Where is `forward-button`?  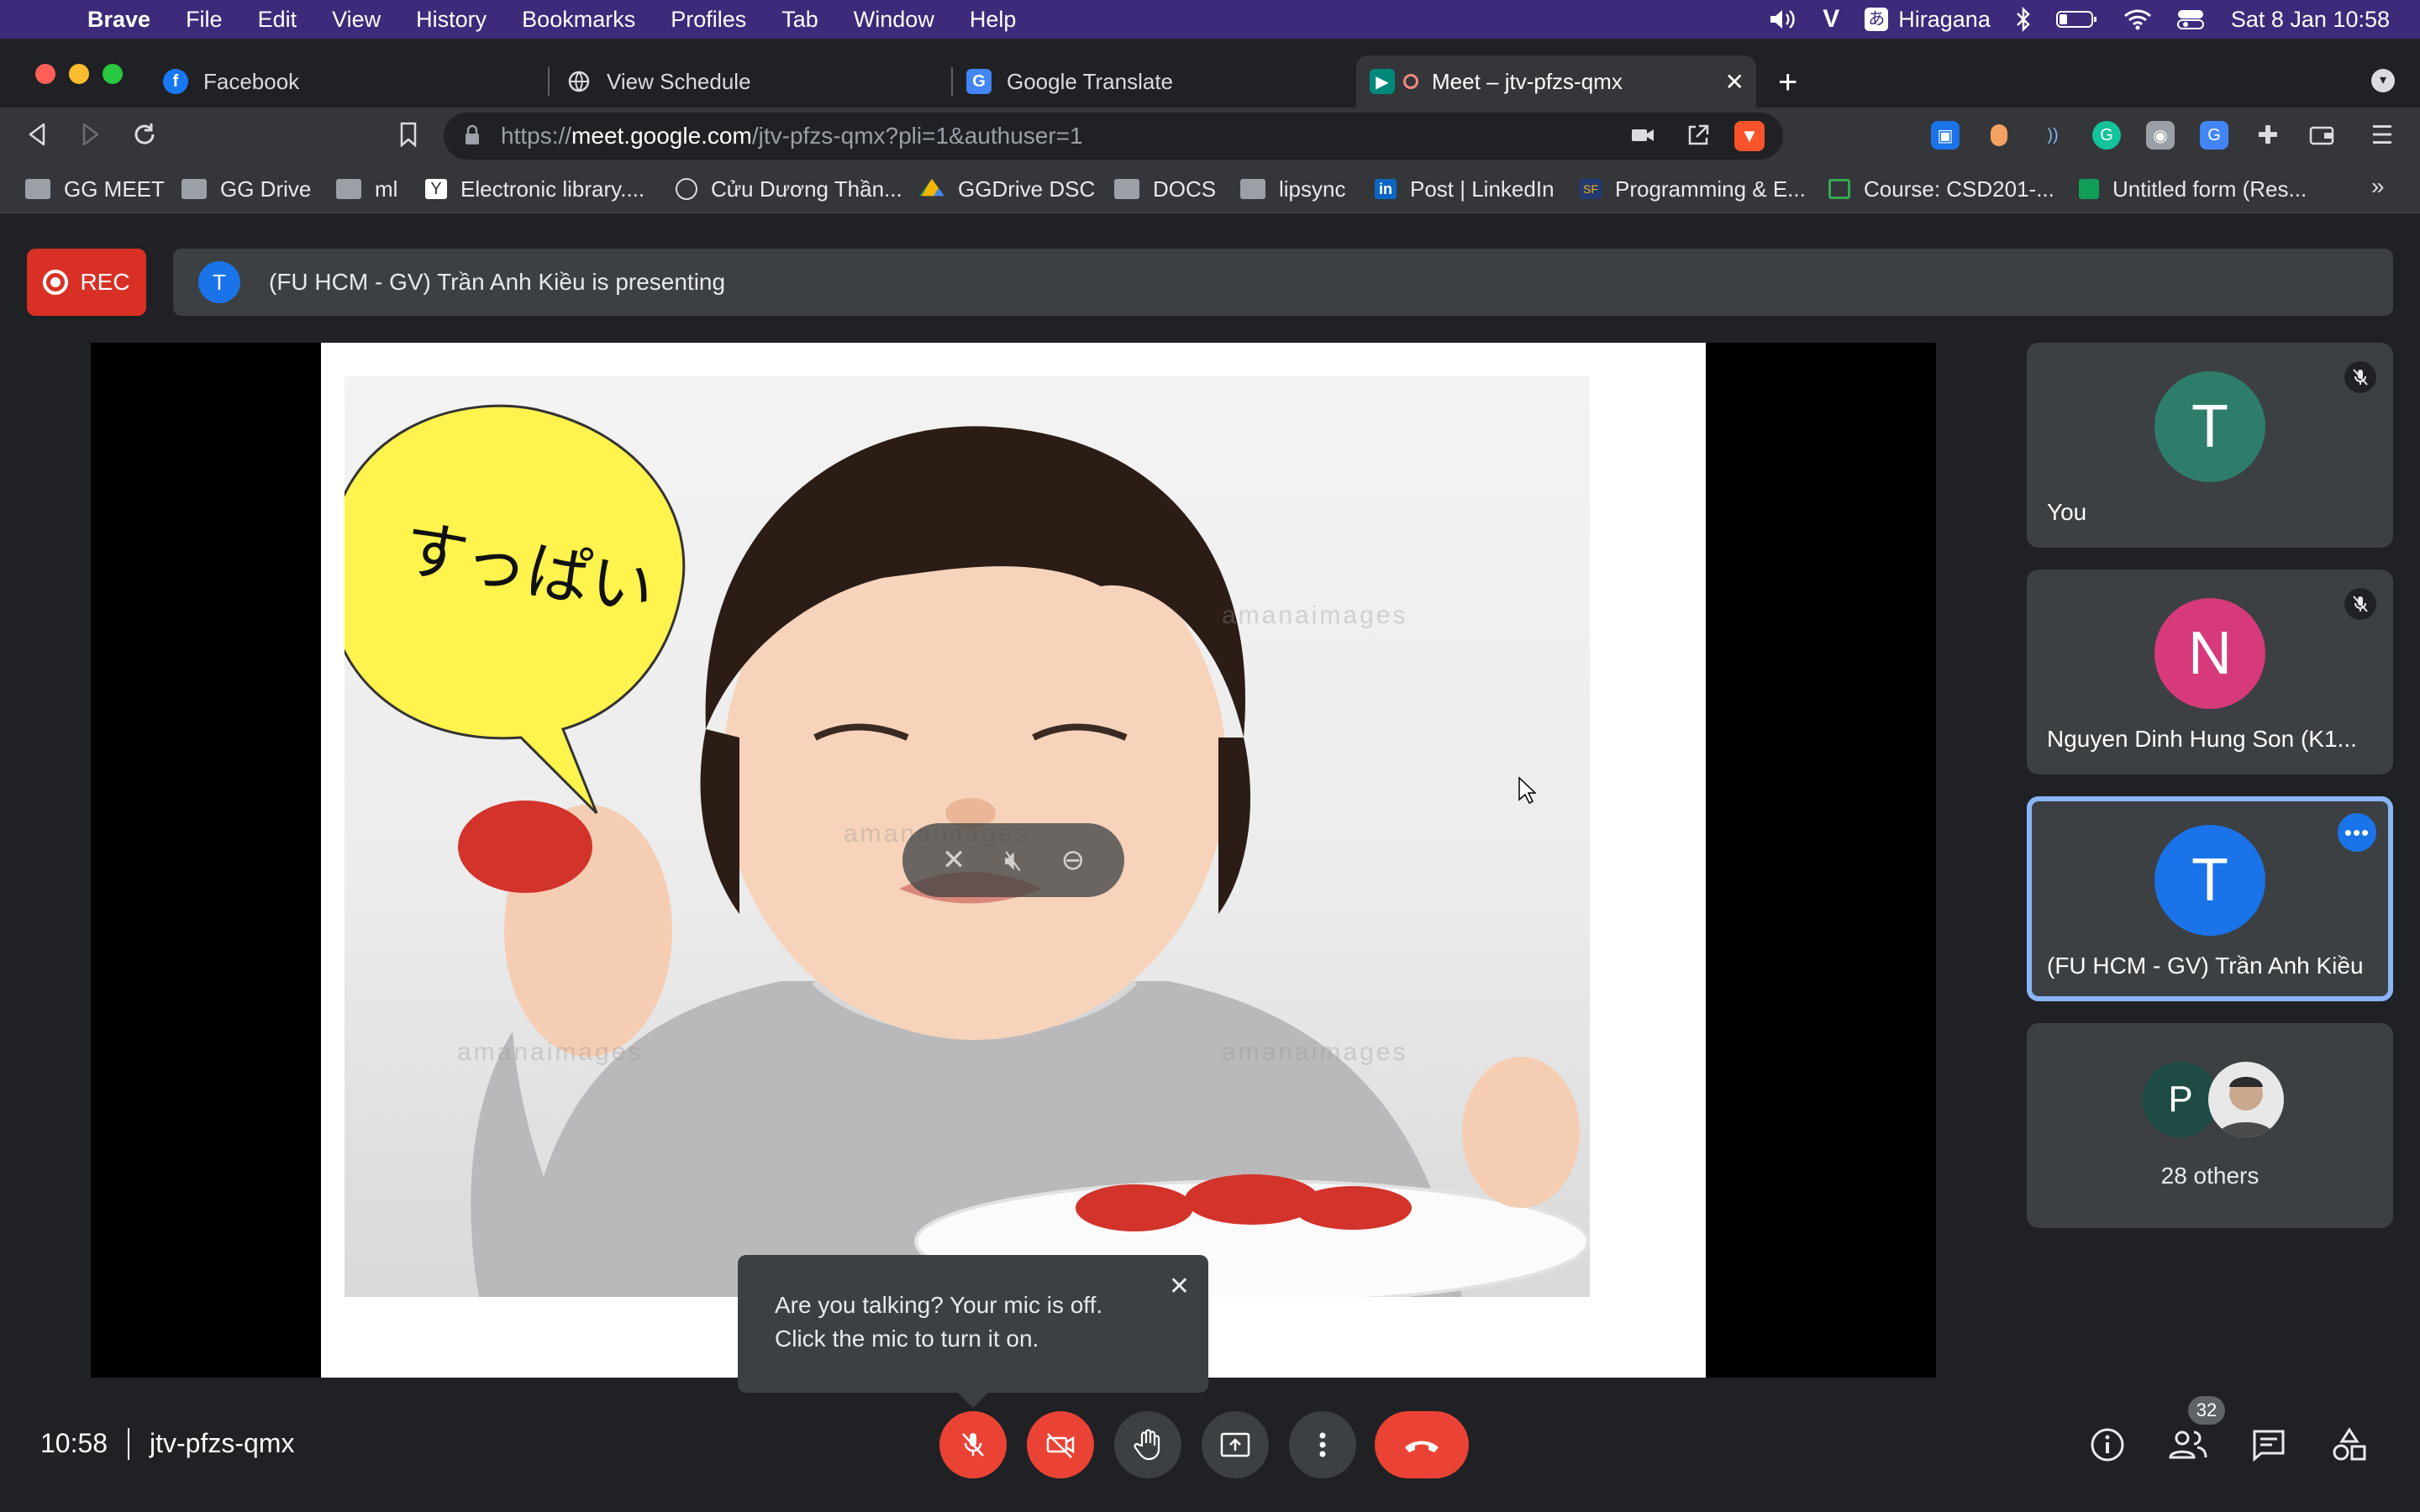
forward-button is located at coordinates (91, 134).